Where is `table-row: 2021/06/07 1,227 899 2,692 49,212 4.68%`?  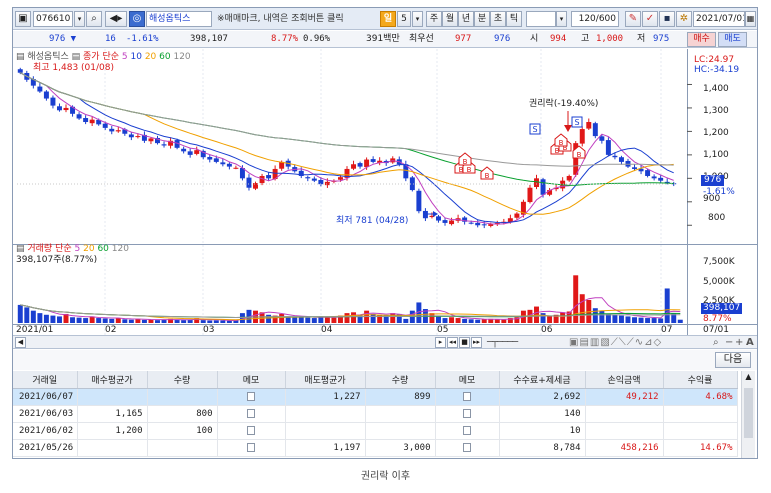 table-row: 2021/06/07 1,227 899 2,692 49,212 4.68% is located at coordinates (375, 397).